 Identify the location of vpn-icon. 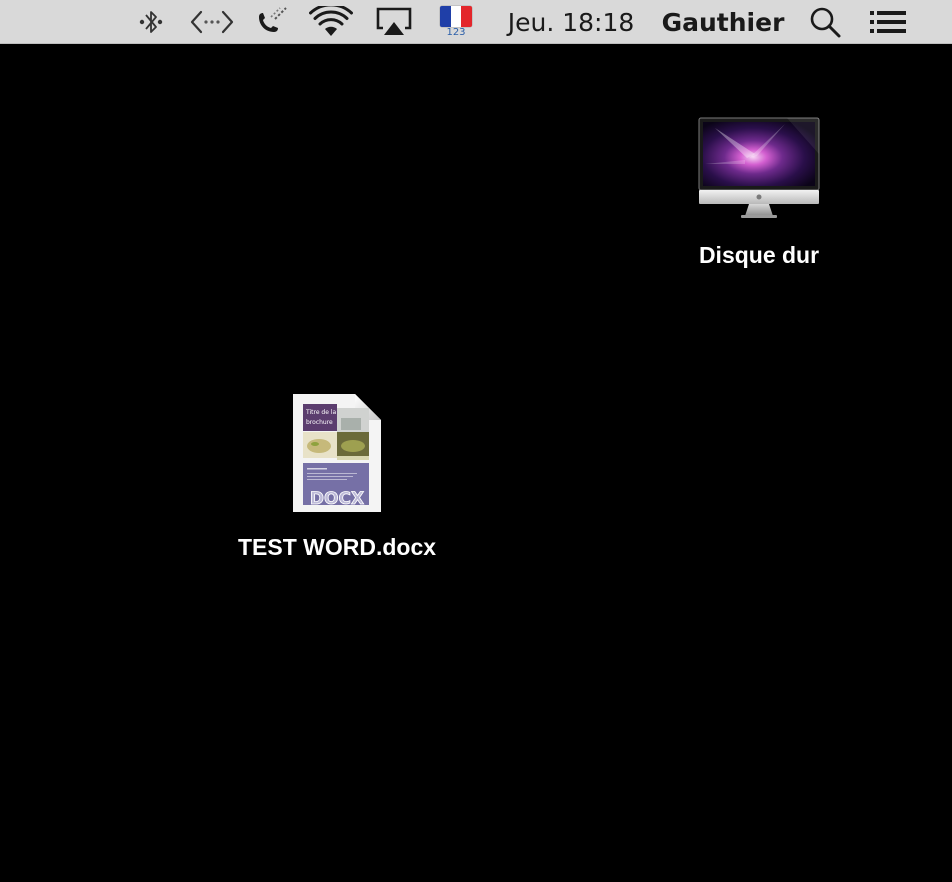
(212, 22).